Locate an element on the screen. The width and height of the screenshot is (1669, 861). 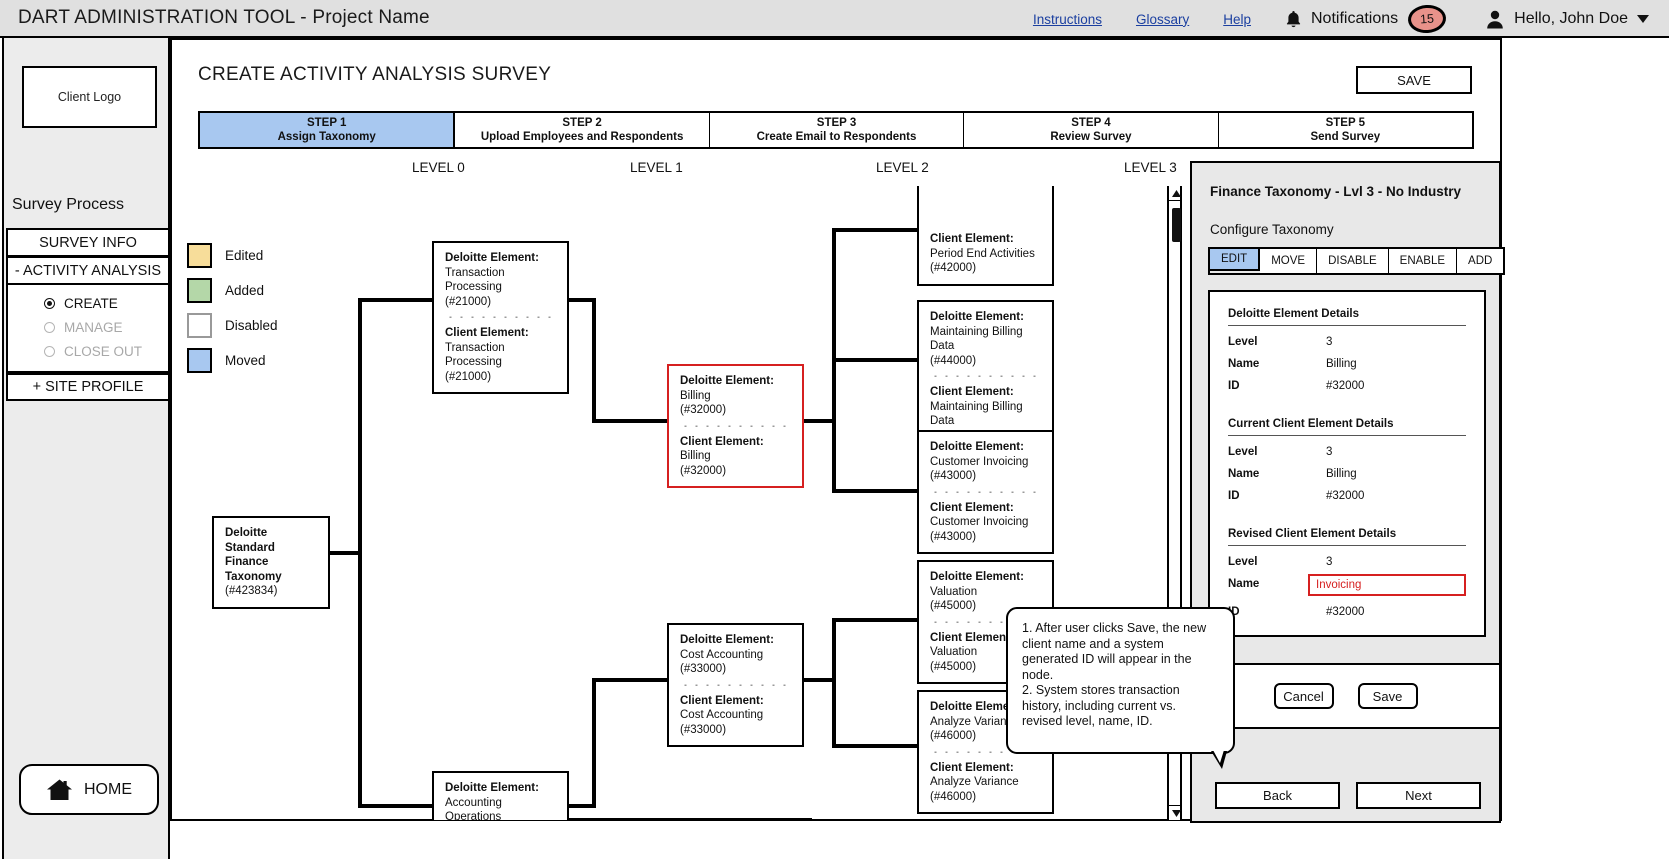
chevron-down-icon is located at coordinates (1643, 19).